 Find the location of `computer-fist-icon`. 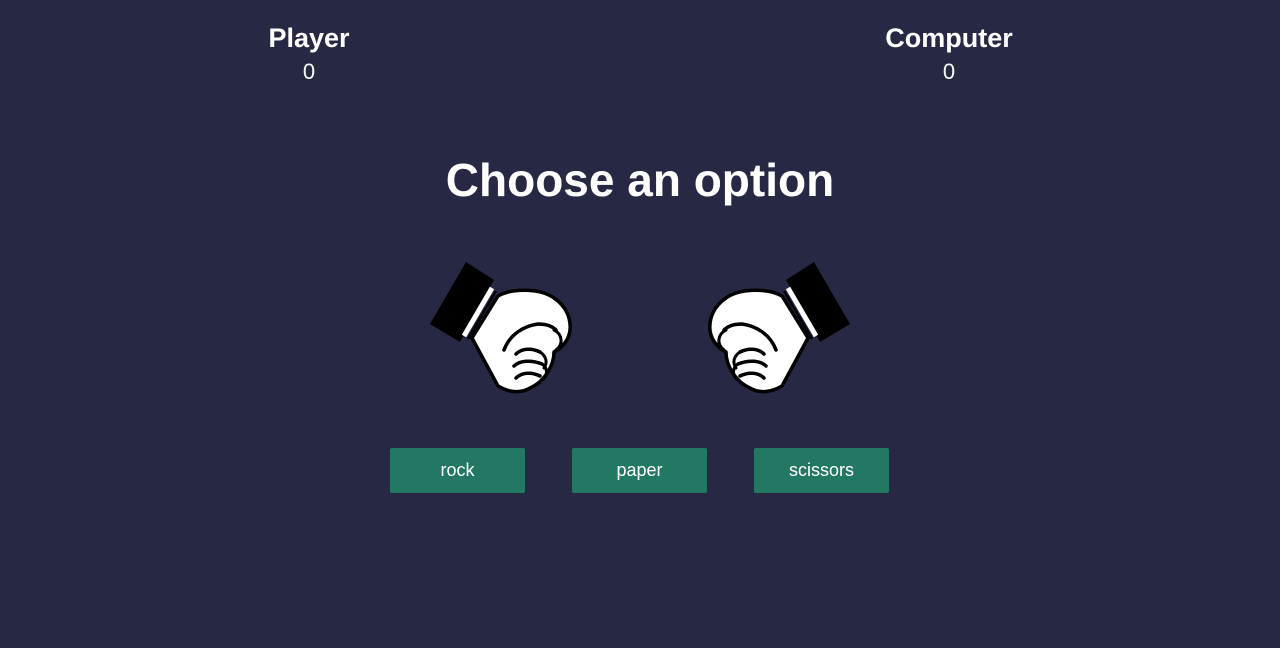

computer-fist-icon is located at coordinates (777, 328).